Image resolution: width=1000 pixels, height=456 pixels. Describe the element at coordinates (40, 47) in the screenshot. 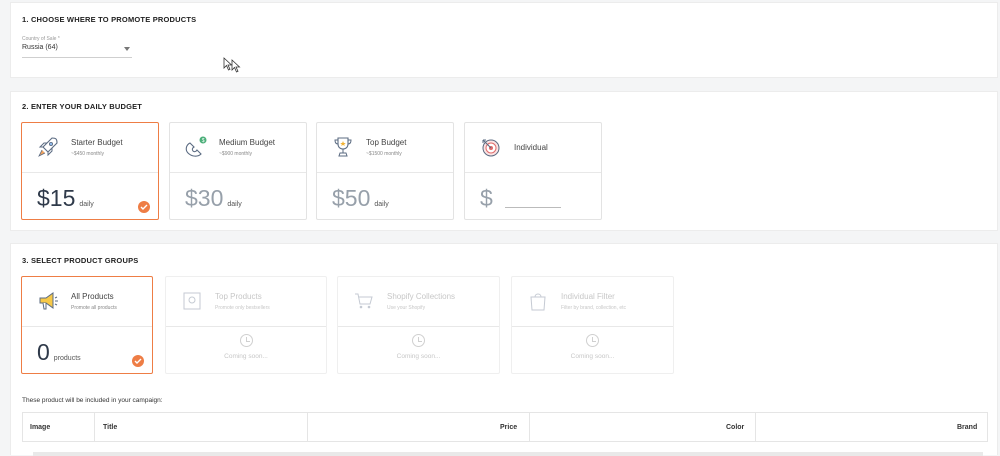

I see `country-select-value: Russia (64)` at that location.